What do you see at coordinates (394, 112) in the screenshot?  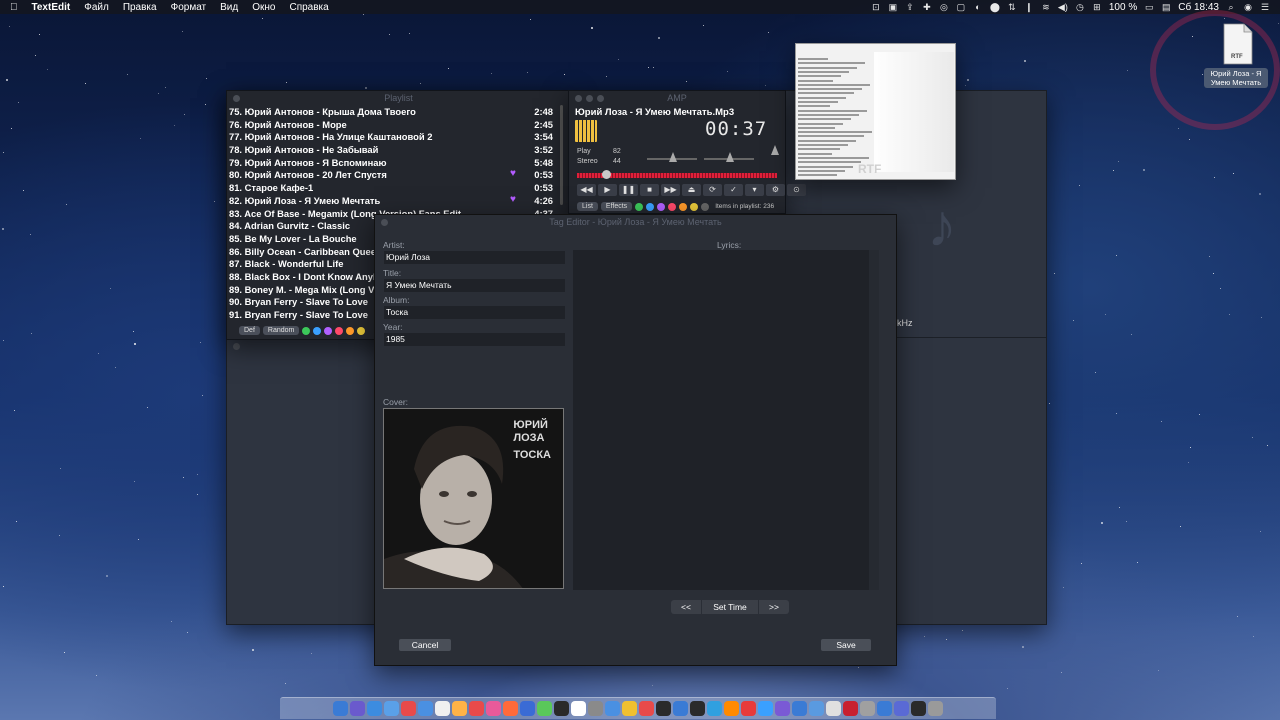 I see `playlist-row: 75. Юрий Антонов - Крыша Дома Твоего 2:48` at bounding box center [394, 112].